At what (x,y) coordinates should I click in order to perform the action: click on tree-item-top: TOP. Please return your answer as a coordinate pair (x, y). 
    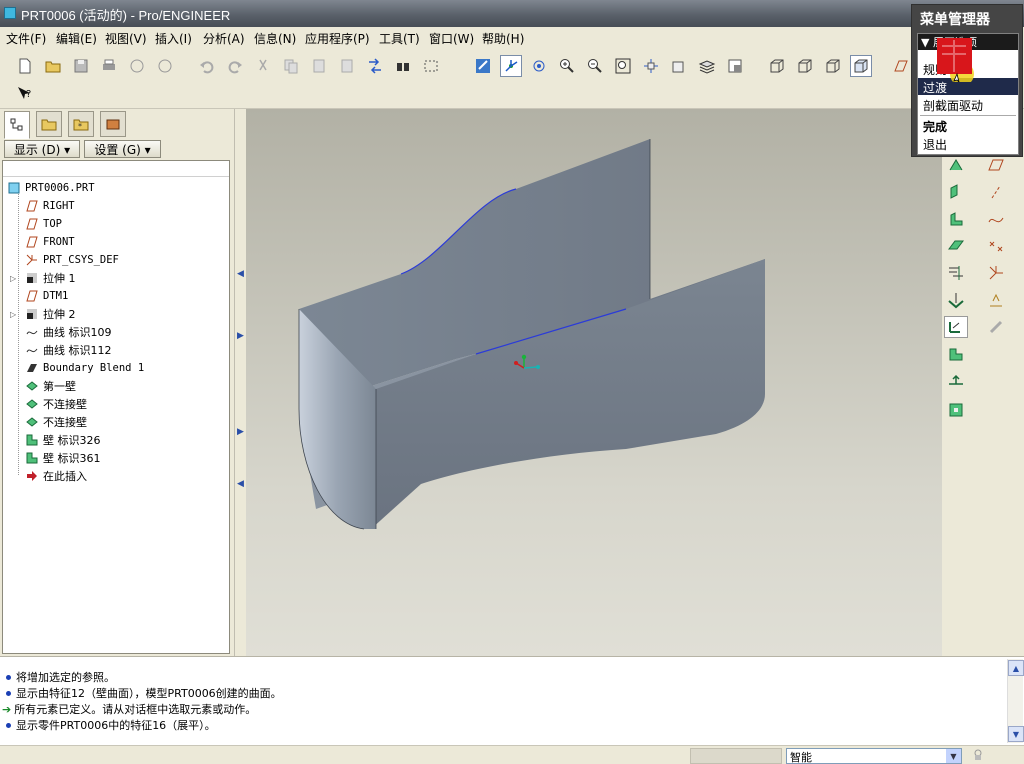
    Looking at the image, I should click on (43, 224).